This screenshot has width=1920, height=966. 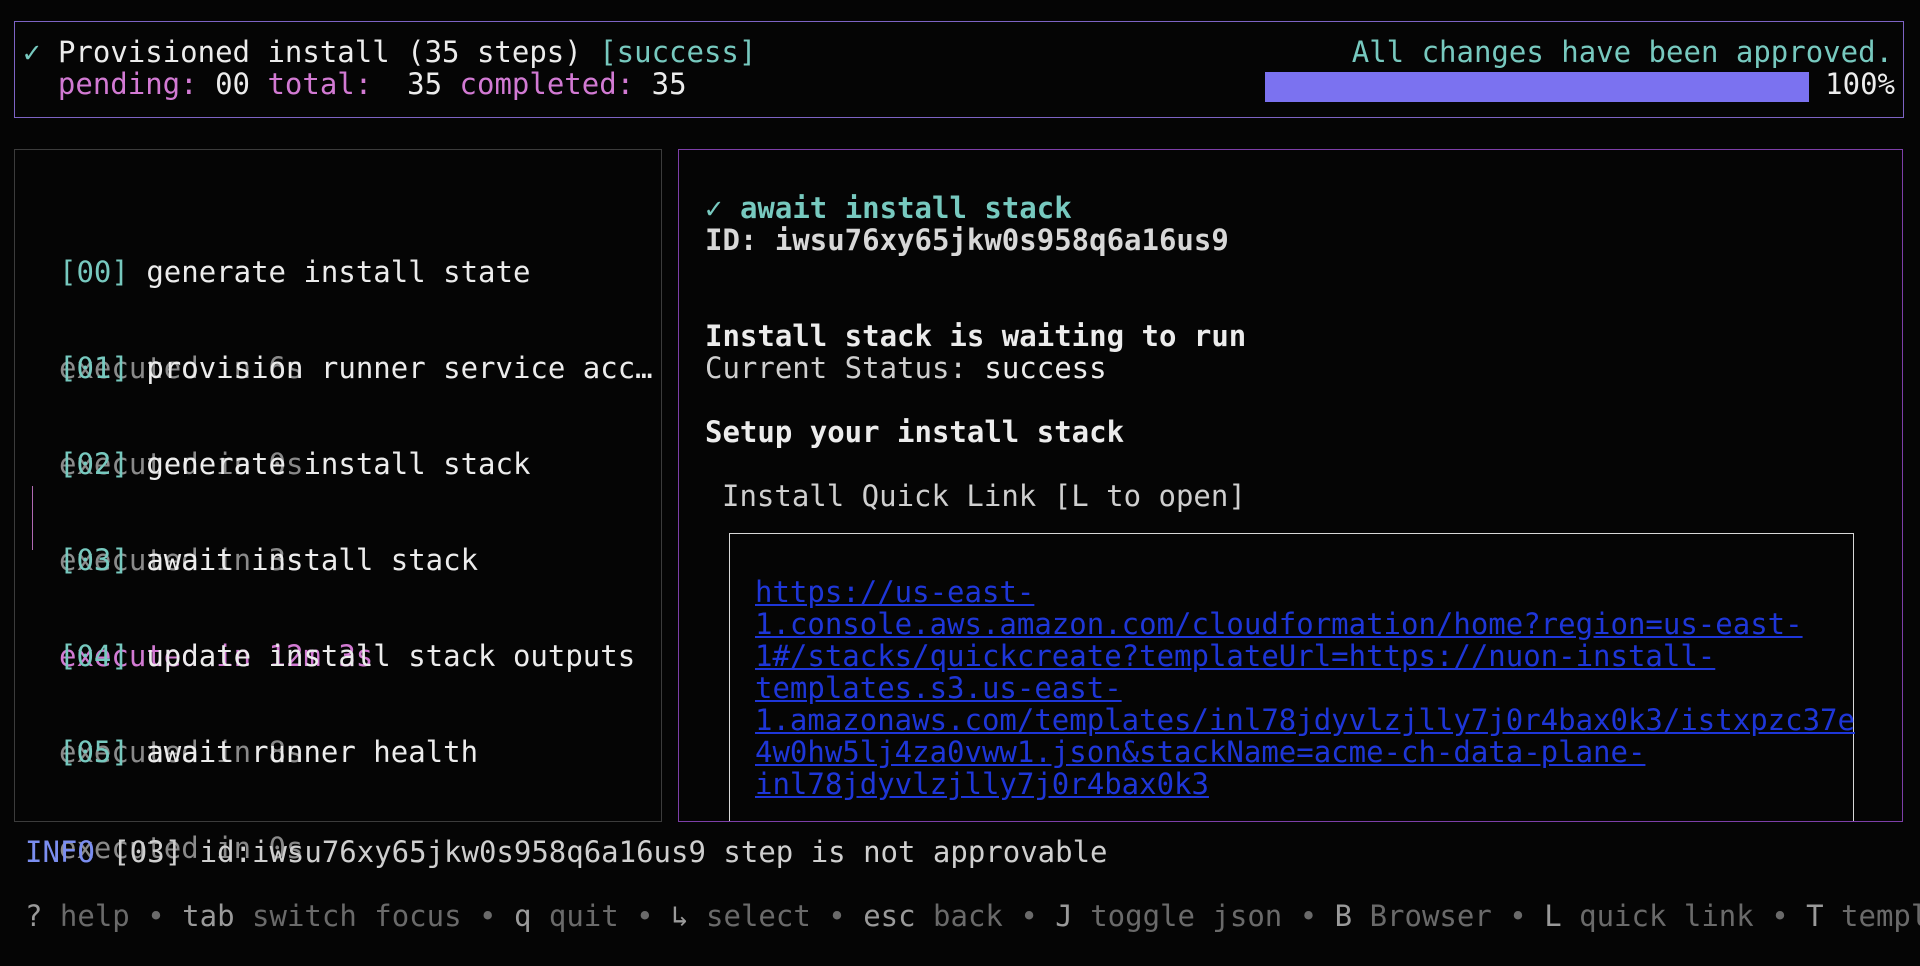 What do you see at coordinates (1871, 916) in the screenshot?
I see `help-label: templ` at bounding box center [1871, 916].